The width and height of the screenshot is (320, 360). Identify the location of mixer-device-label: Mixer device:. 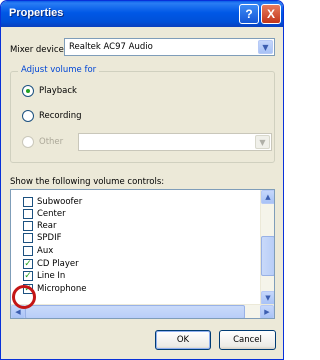
(38, 50).